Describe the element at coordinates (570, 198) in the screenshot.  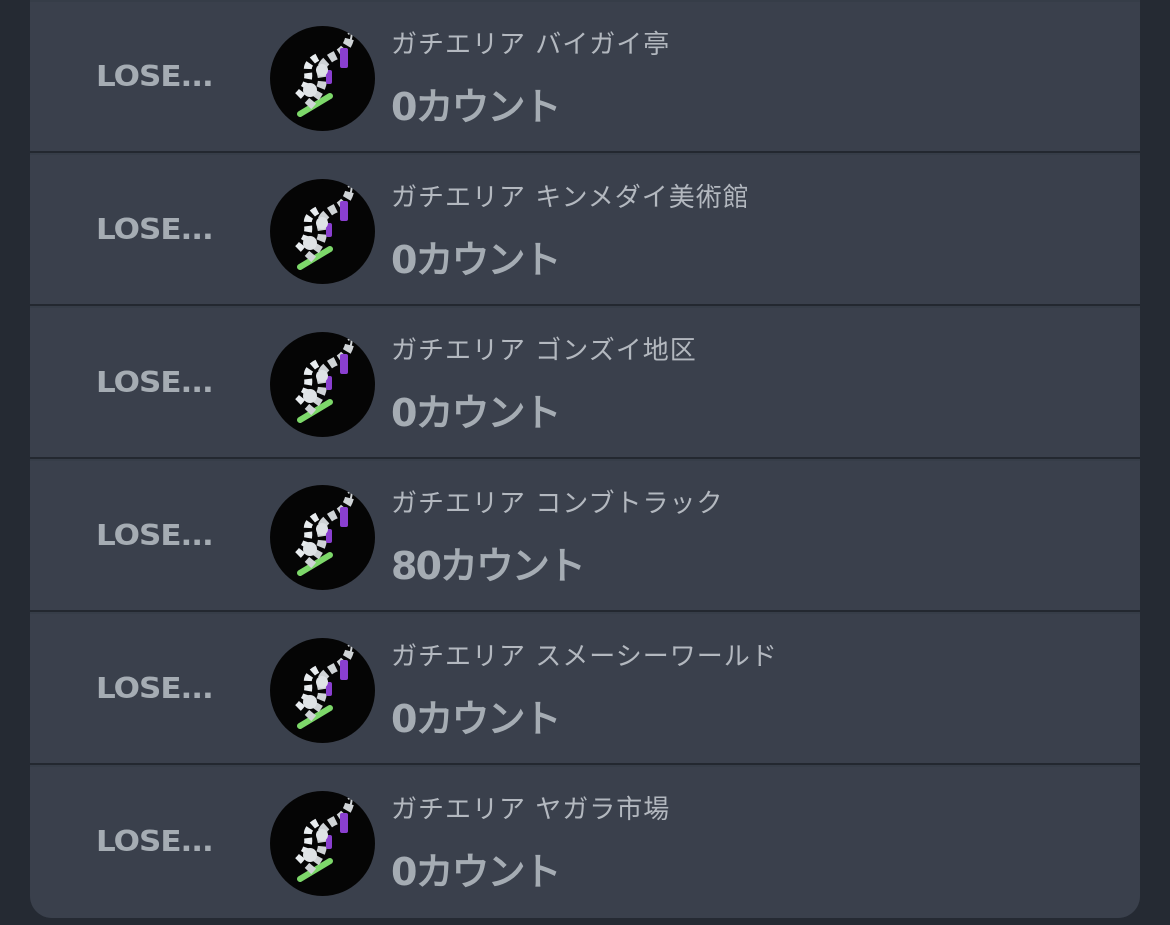
I see `stage-name: ガチエリア キンメダイ美術館` at that location.